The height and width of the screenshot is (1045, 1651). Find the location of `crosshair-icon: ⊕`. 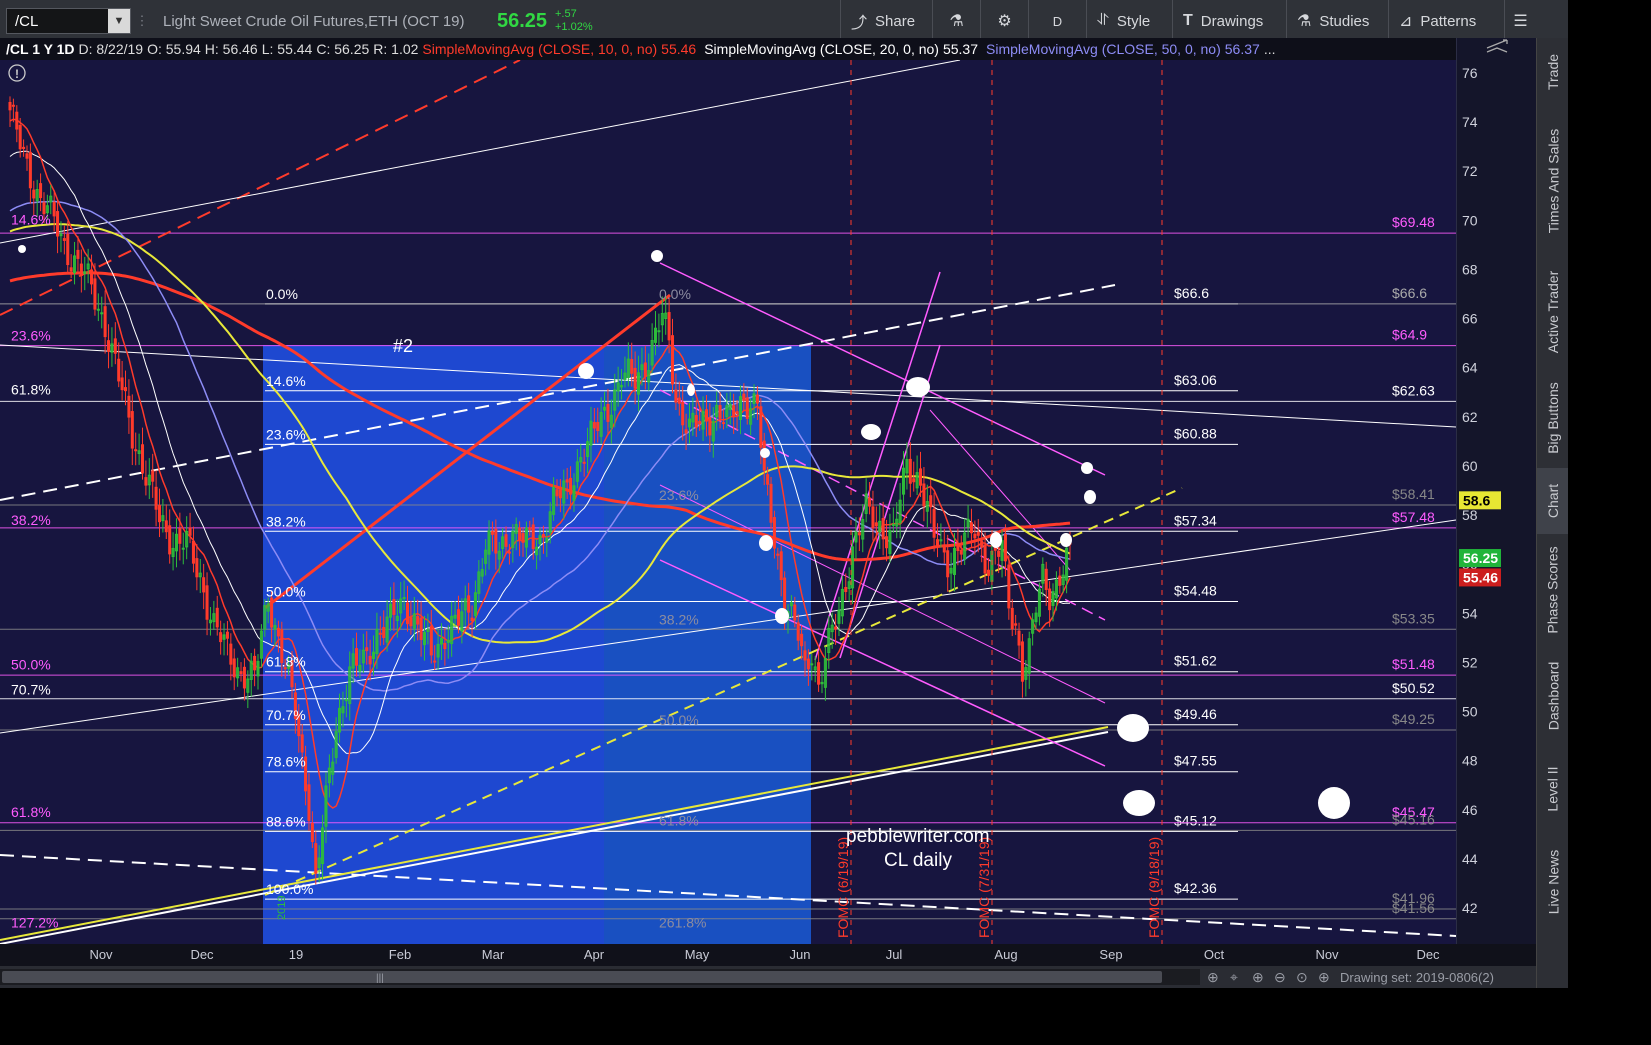

crosshair-icon: ⊕ is located at coordinates (1213, 977).